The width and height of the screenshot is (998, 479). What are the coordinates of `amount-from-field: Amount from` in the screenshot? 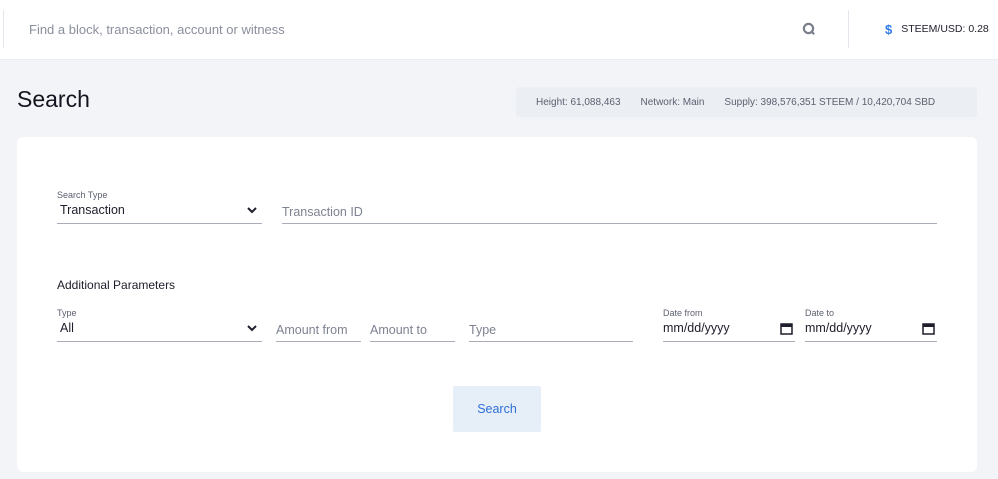 It's located at (318, 325).